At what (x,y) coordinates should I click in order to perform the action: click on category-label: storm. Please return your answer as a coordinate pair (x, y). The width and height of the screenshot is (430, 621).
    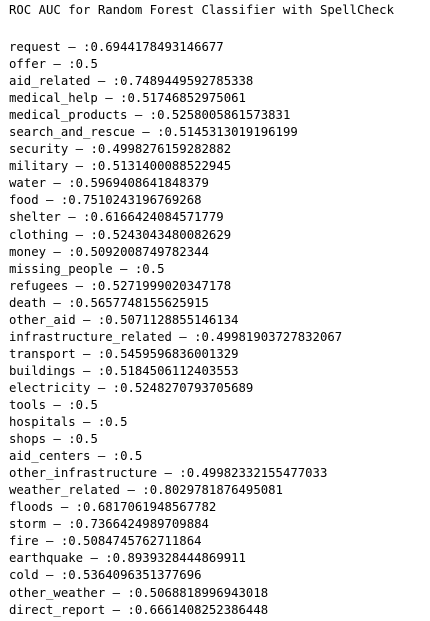
    Looking at the image, I should click on (28, 524).